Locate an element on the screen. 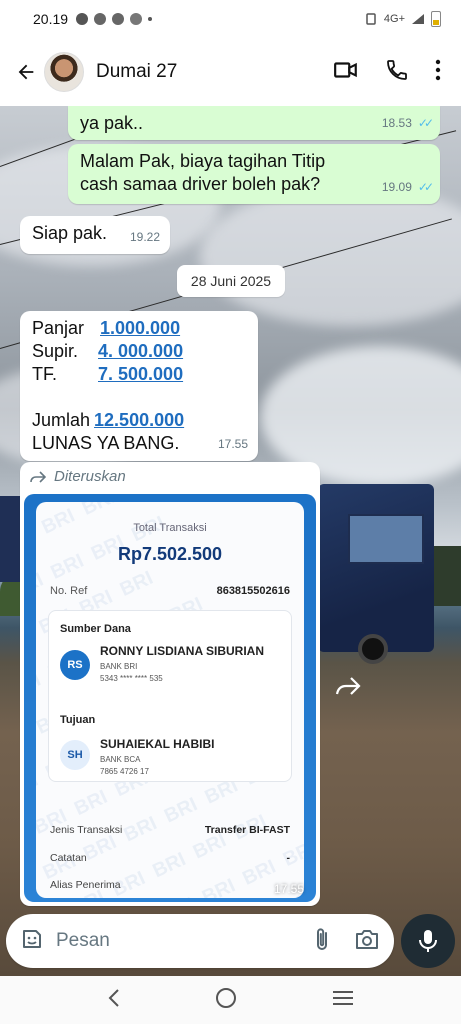  detail-label: Catatan is located at coordinates (68, 858).